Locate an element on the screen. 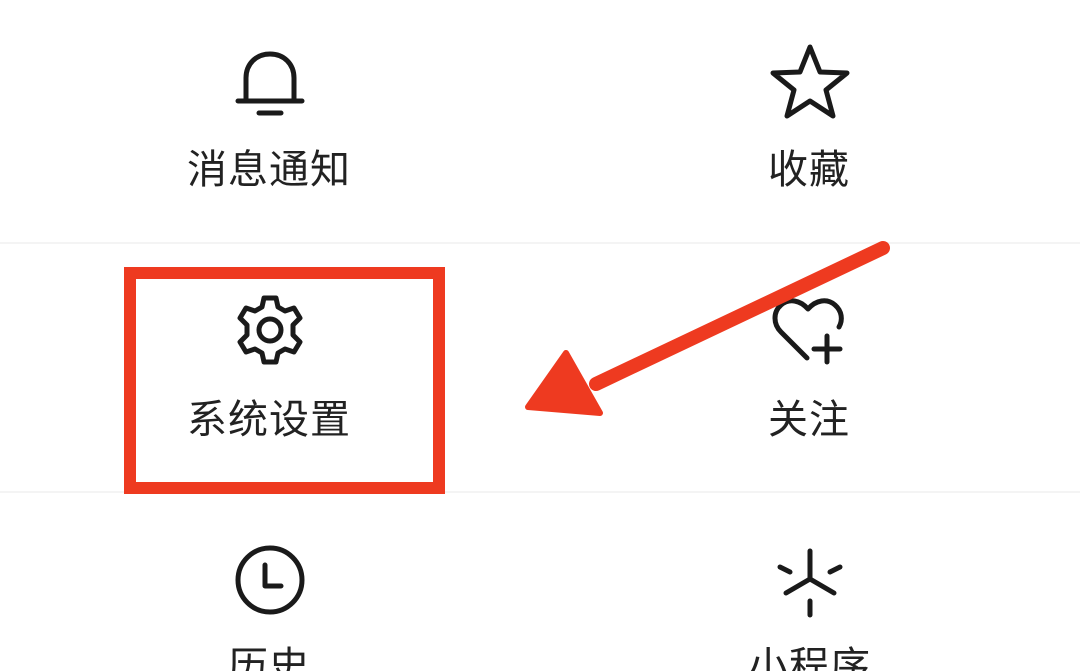  menu-item-history: 历史 is located at coordinates (270, 582).